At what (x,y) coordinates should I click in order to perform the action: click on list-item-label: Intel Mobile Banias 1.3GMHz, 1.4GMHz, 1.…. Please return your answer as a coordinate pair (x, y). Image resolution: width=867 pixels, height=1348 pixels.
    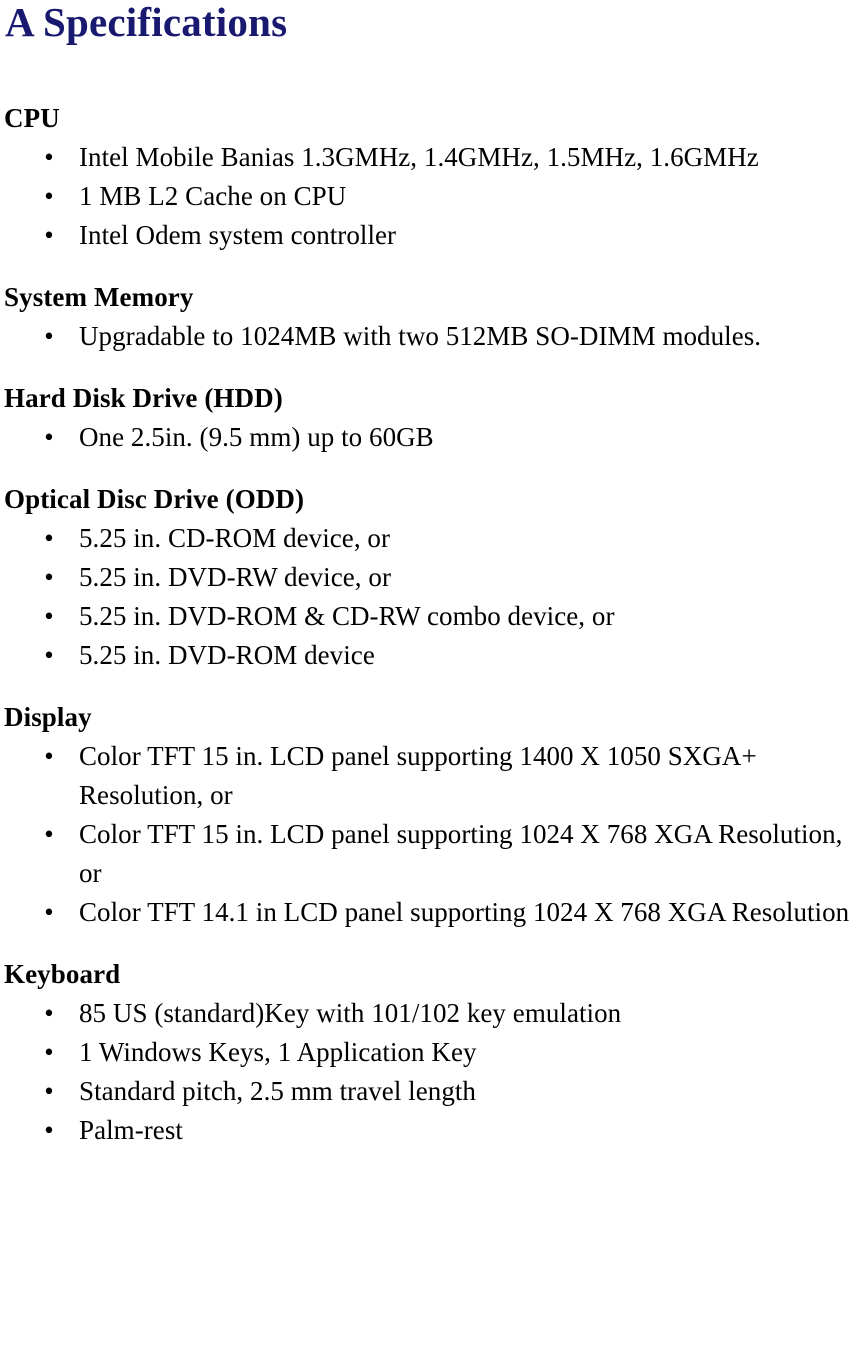
    Looking at the image, I should click on (419, 157).